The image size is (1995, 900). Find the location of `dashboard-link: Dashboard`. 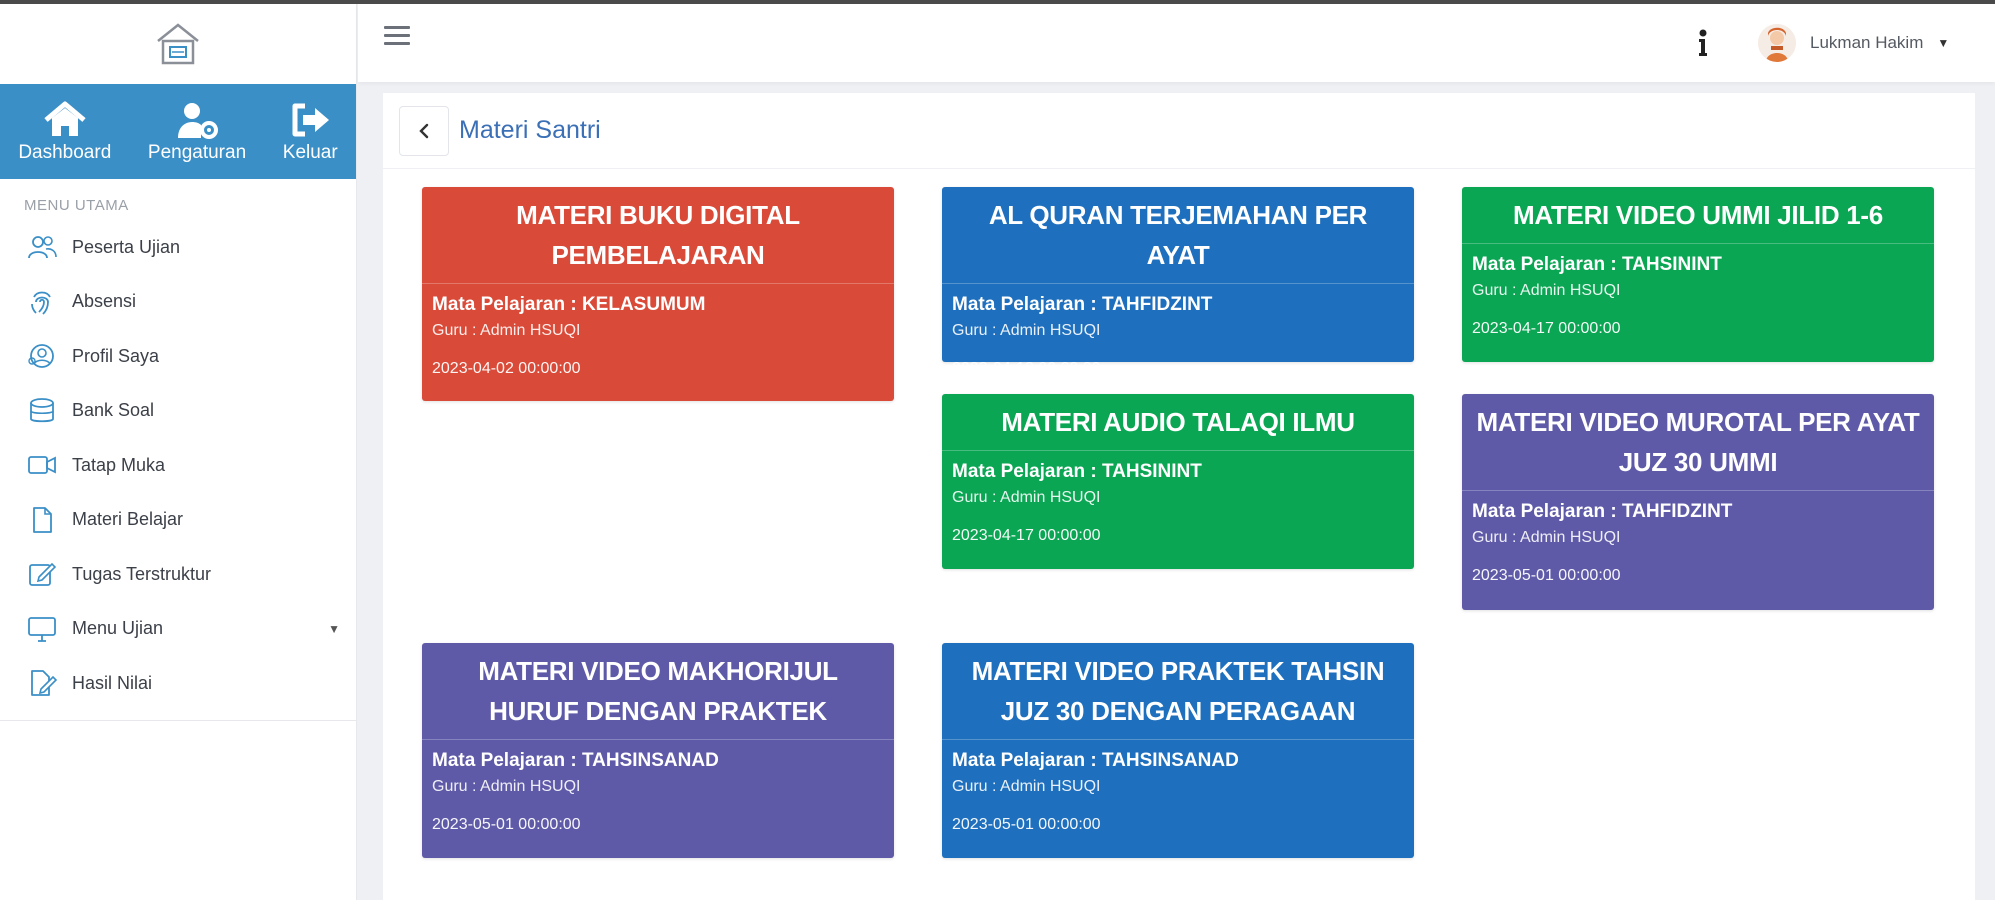

dashboard-link: Dashboard is located at coordinates (64, 132).